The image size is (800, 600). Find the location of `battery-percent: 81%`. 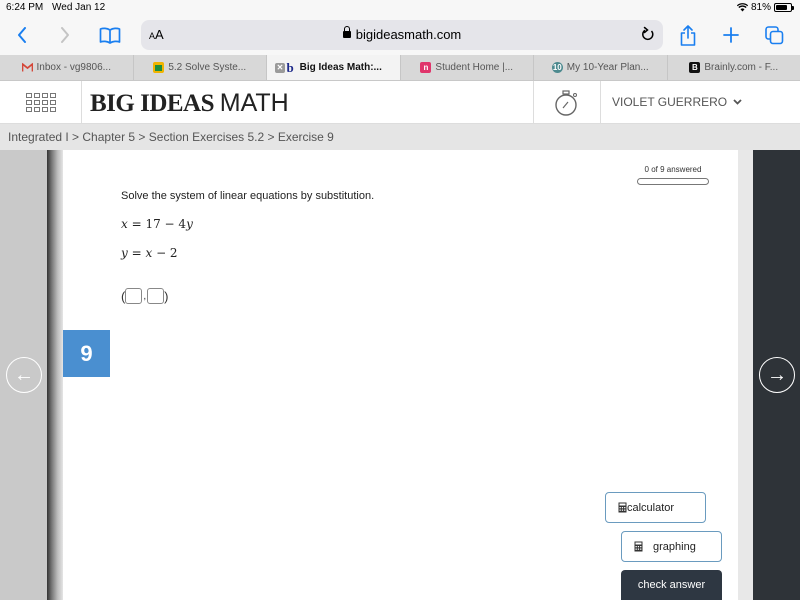

battery-percent: 81% is located at coordinates (760, 7).